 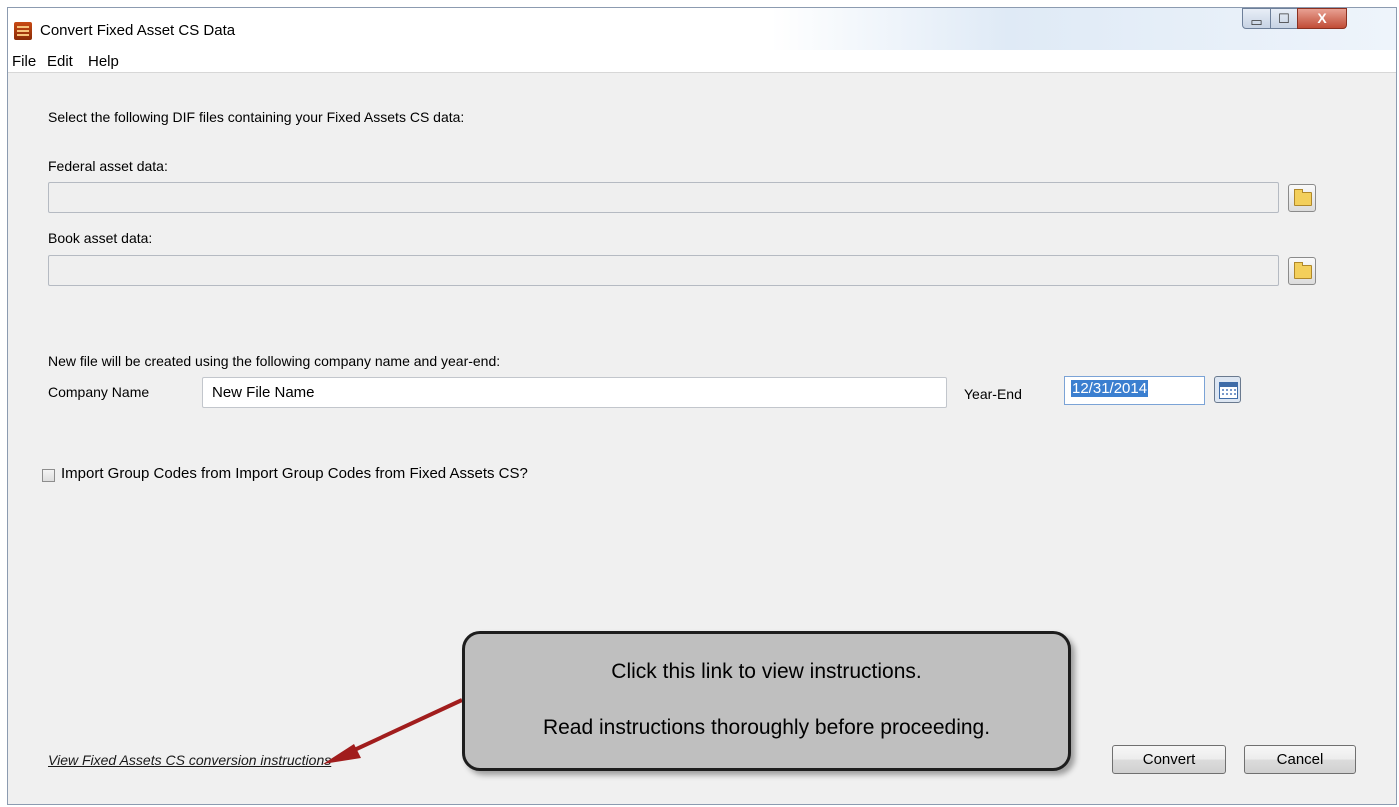 I want to click on callout-line-1: Click this link to view instructions., so click(x=766, y=671).